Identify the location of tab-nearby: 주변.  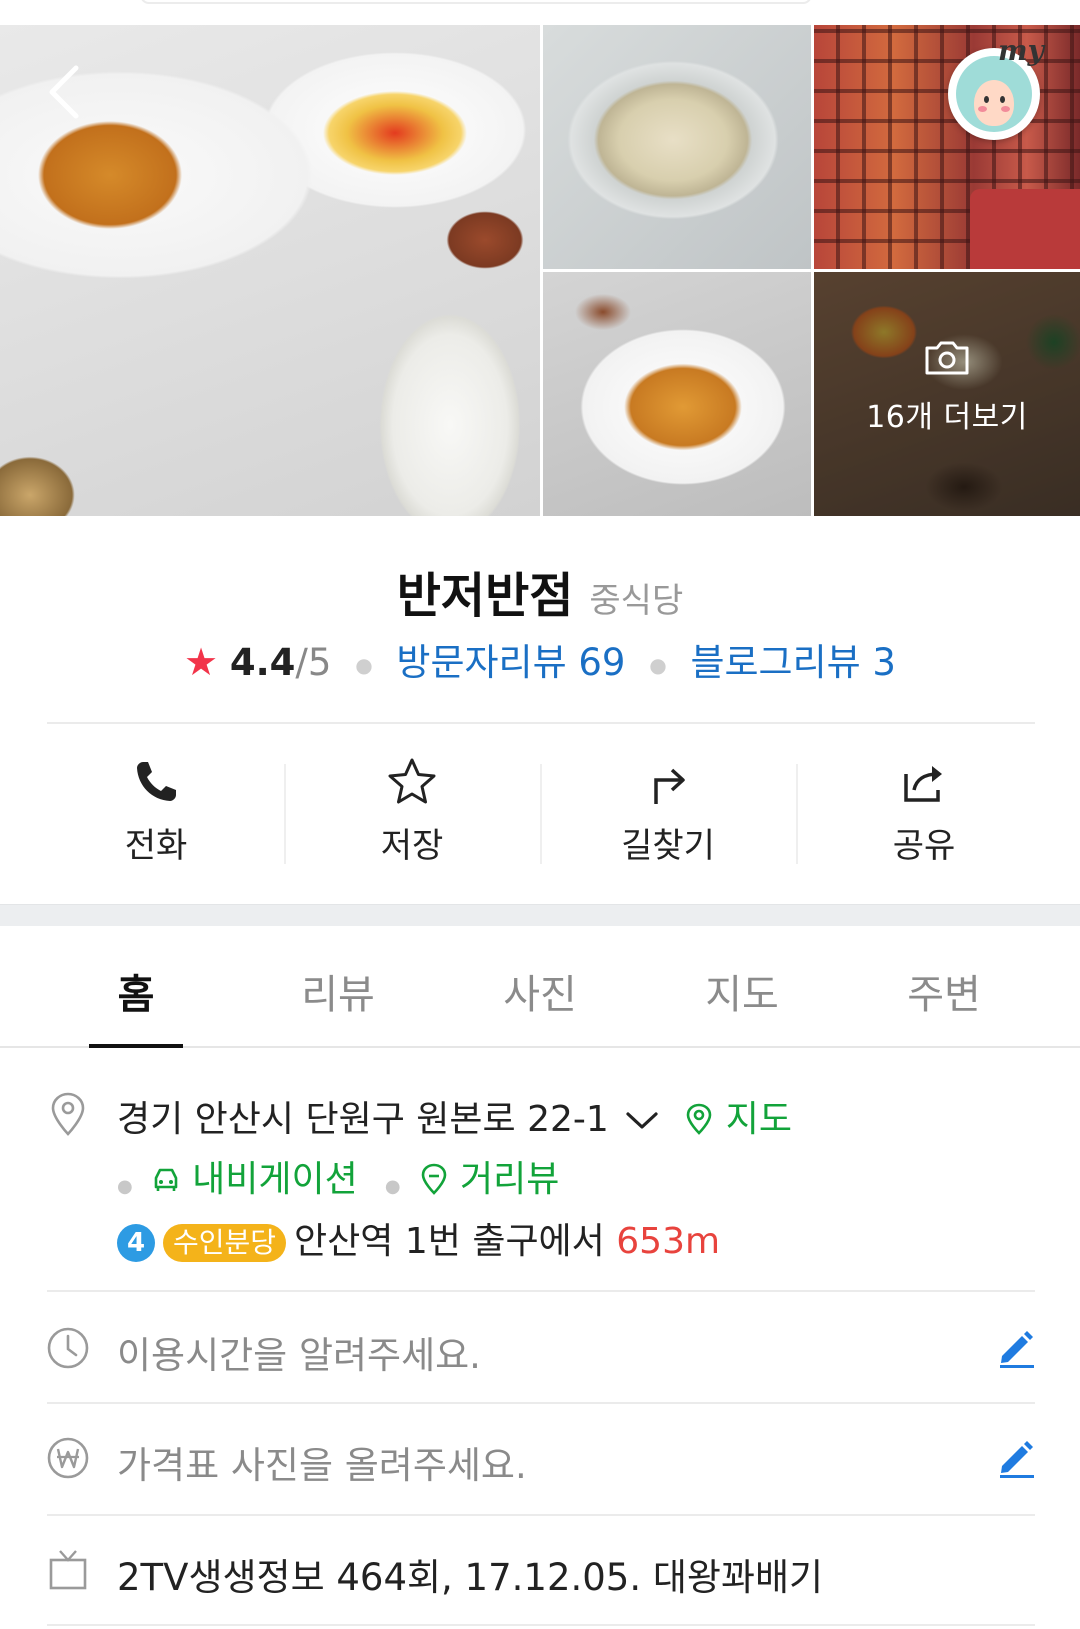
(944, 986).